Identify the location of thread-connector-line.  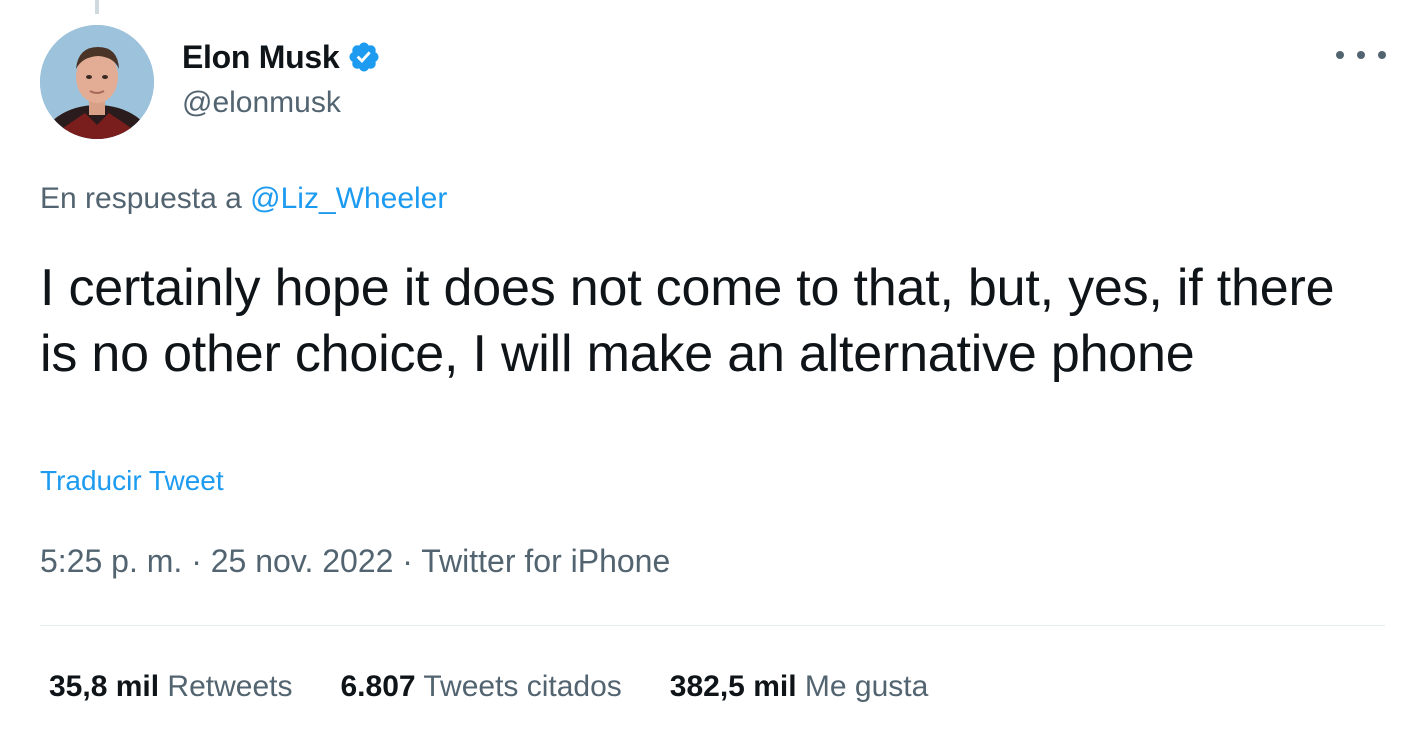
(97, 7).